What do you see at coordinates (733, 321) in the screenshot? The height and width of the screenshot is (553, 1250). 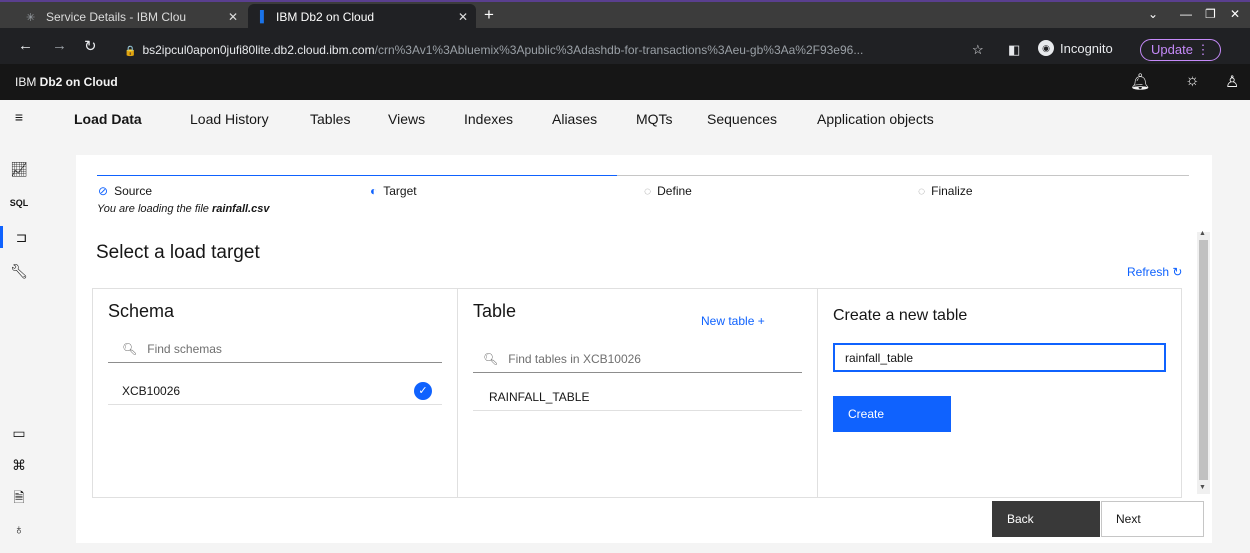 I see `new-table-link: New table +` at bounding box center [733, 321].